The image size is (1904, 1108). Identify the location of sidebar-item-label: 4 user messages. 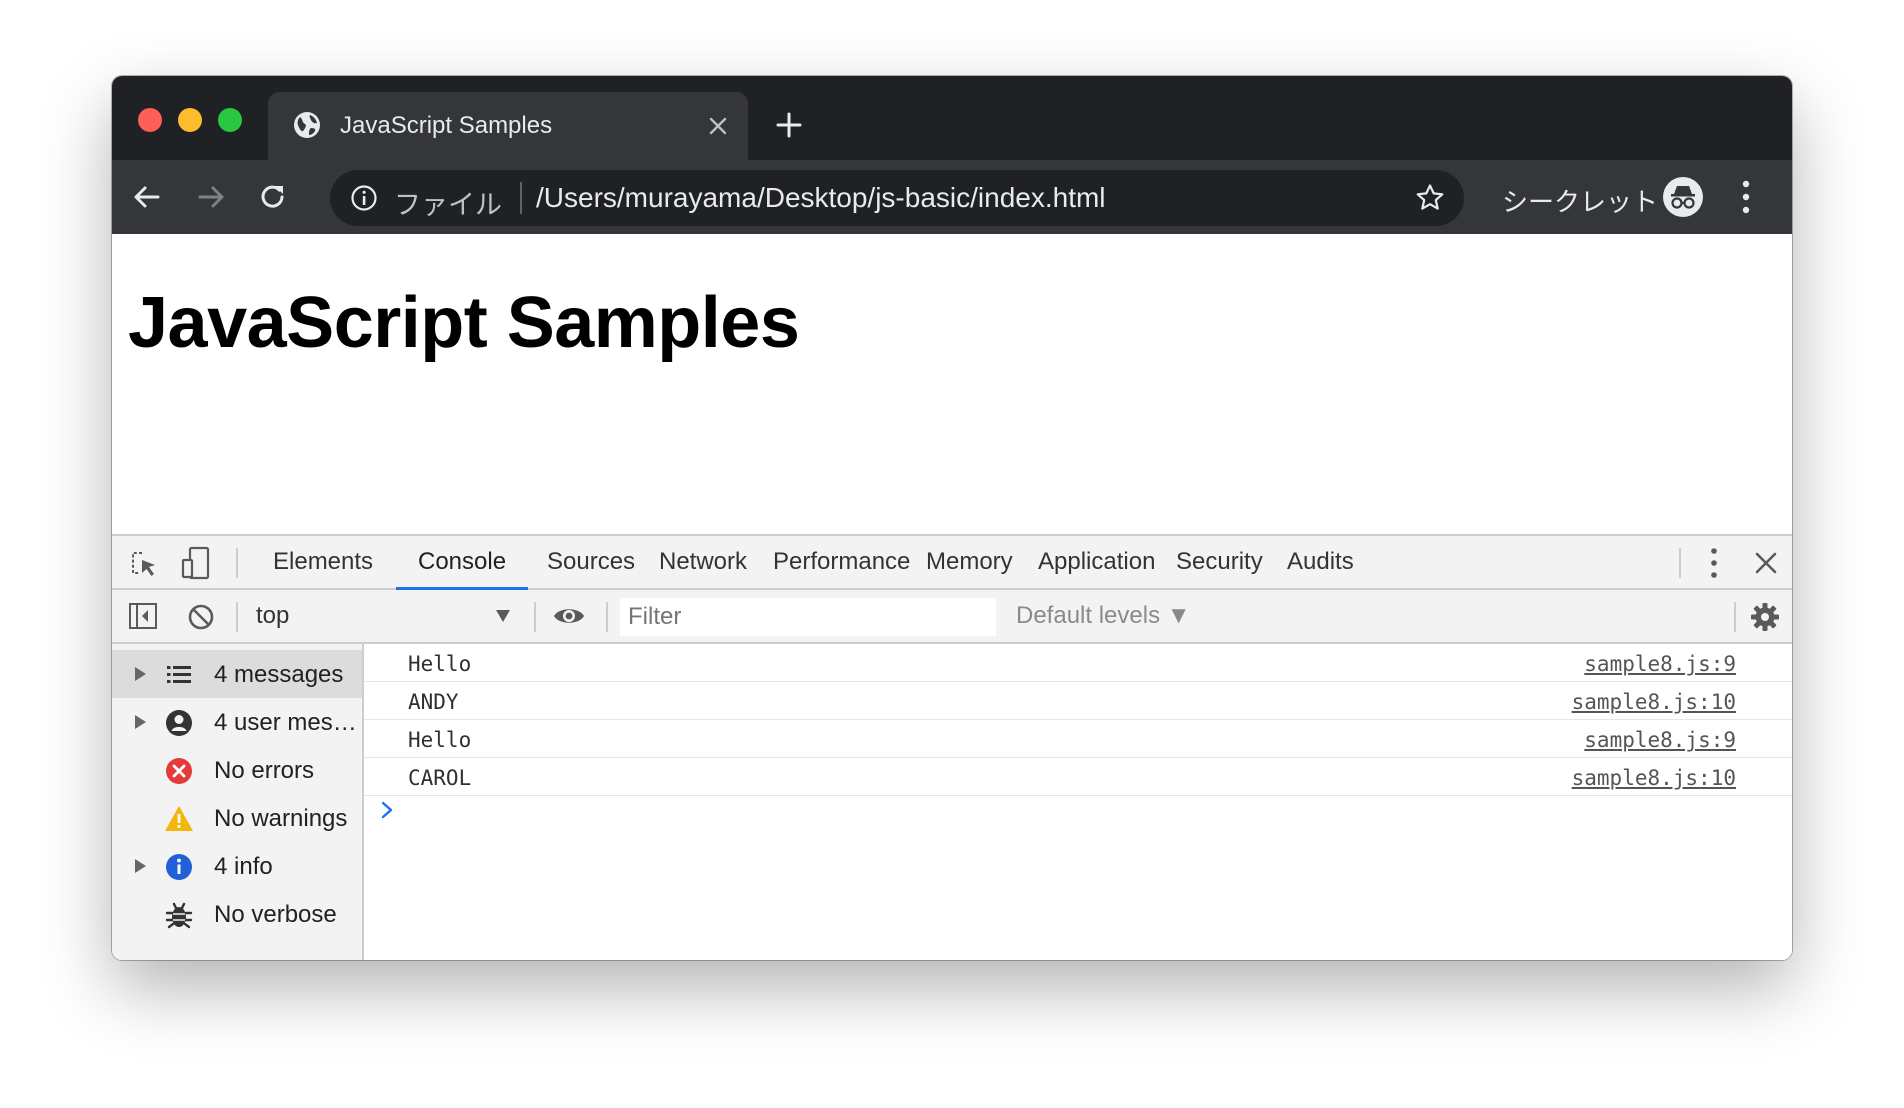
(287, 722).